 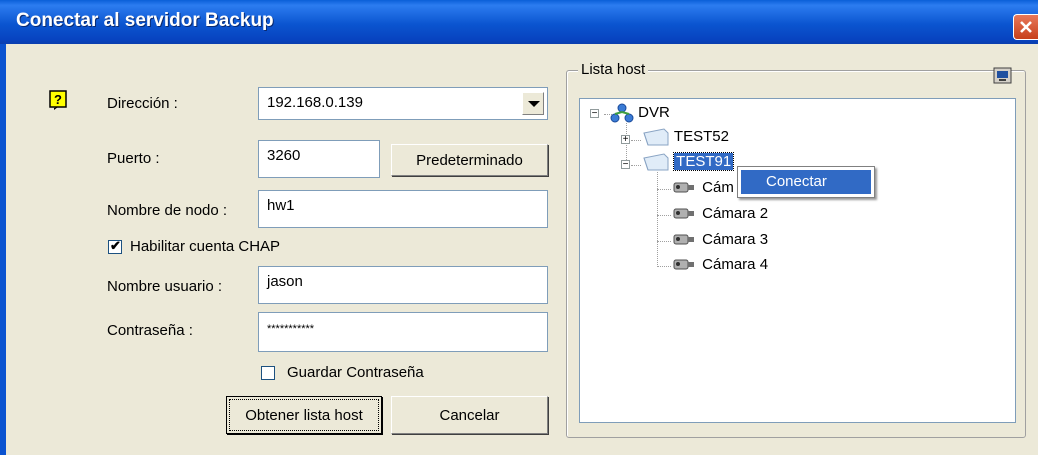 What do you see at coordinates (281, 205) in the screenshot?
I see `nodo-value: hw1` at bounding box center [281, 205].